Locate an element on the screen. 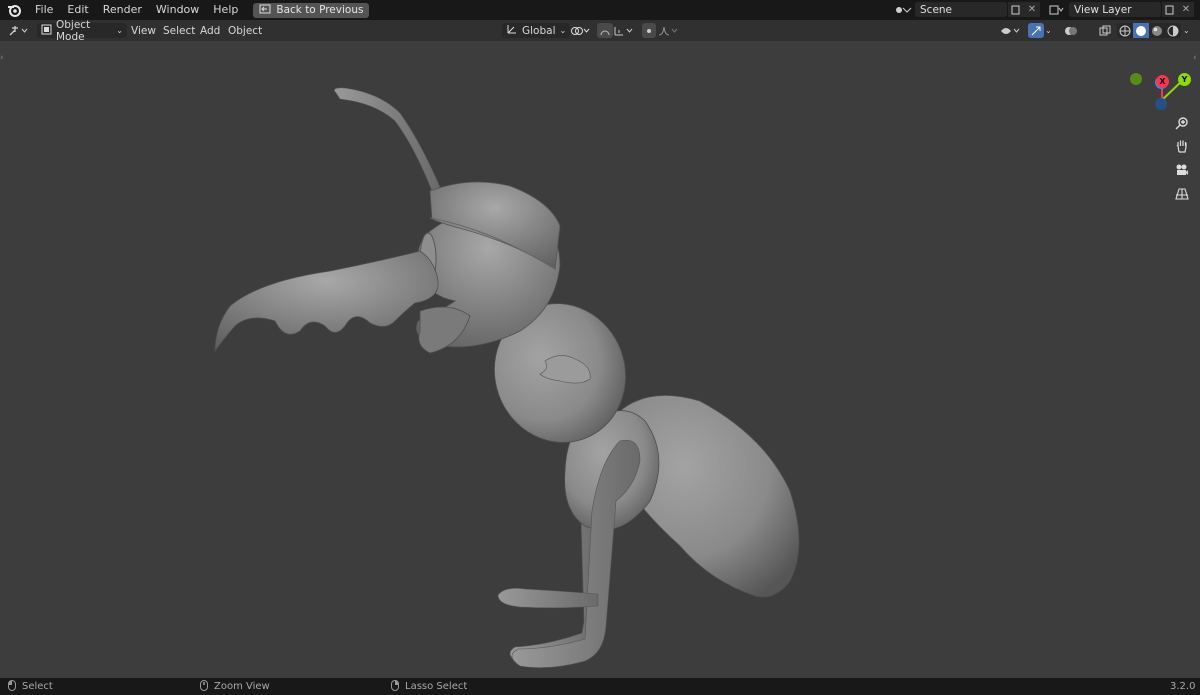 This screenshot has width=1200, height=695. mouse-middle-icon is located at coordinates (204, 686).